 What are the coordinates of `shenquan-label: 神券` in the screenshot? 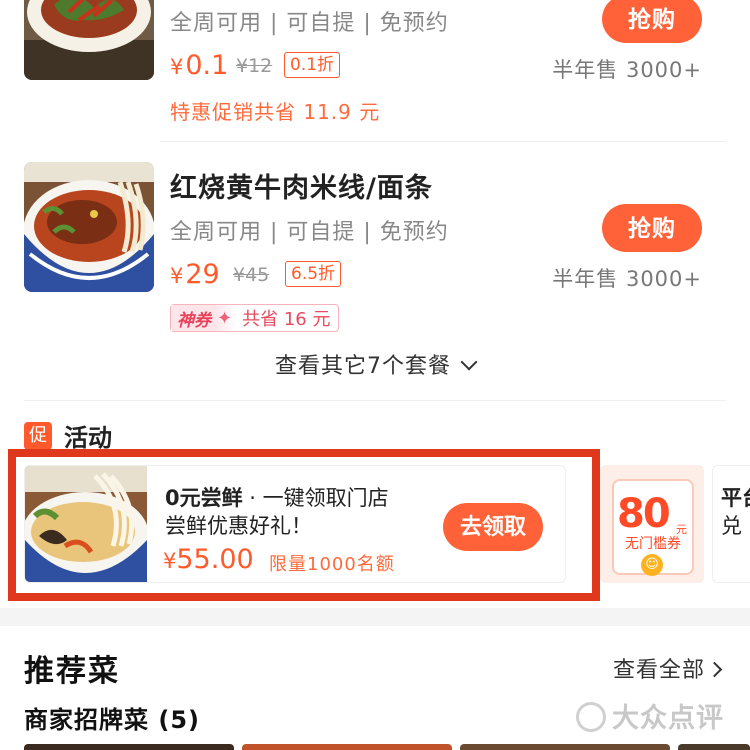 It's located at (193, 318).